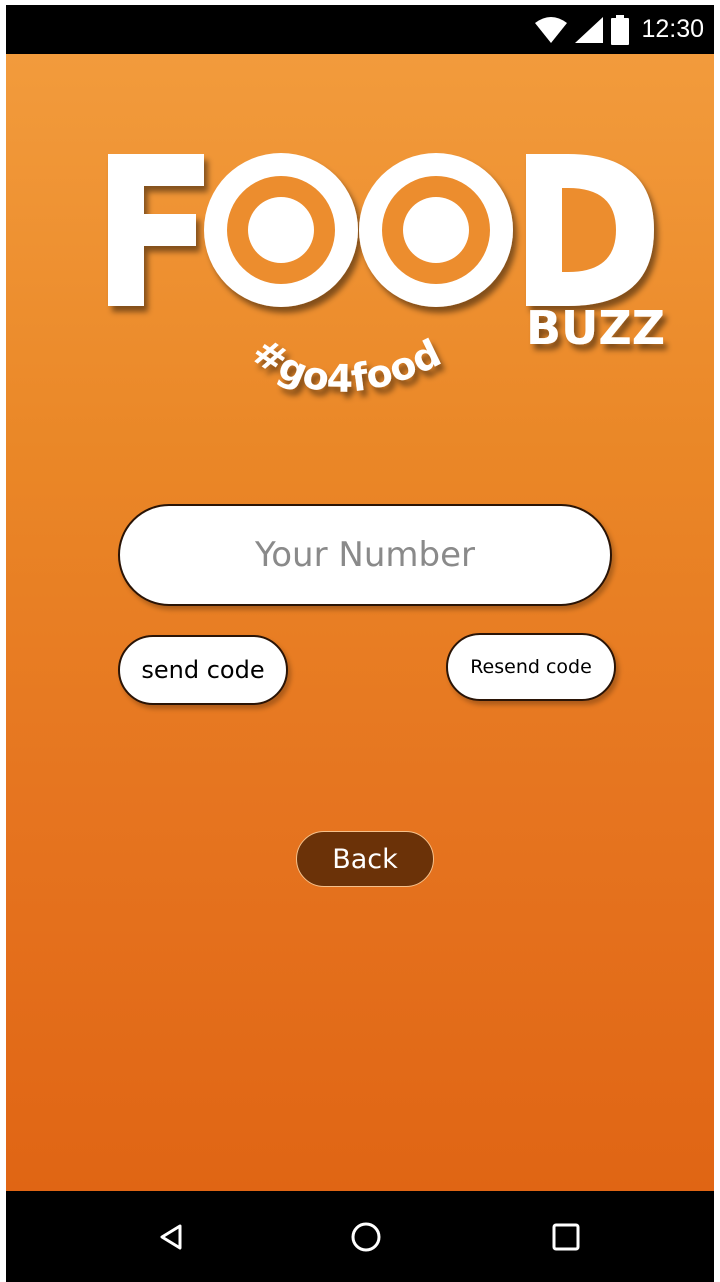  I want to click on back-triangle-icon, so click(171, 1236).